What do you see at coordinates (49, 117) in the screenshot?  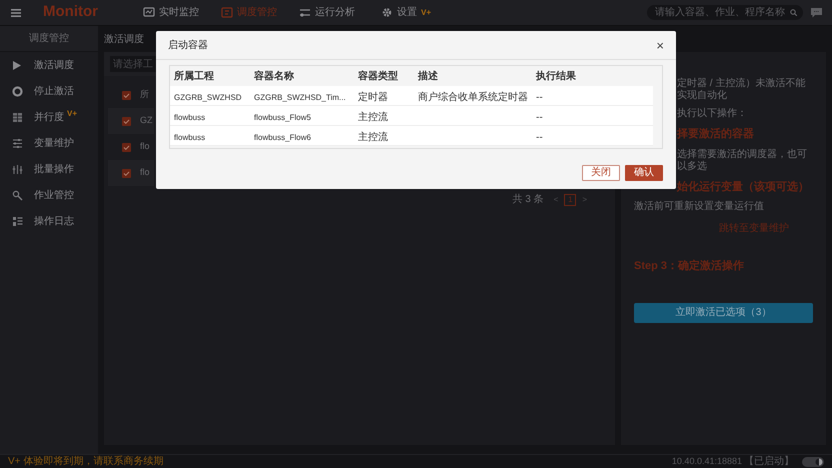 I see `sidebar-item: 并行度 V+` at bounding box center [49, 117].